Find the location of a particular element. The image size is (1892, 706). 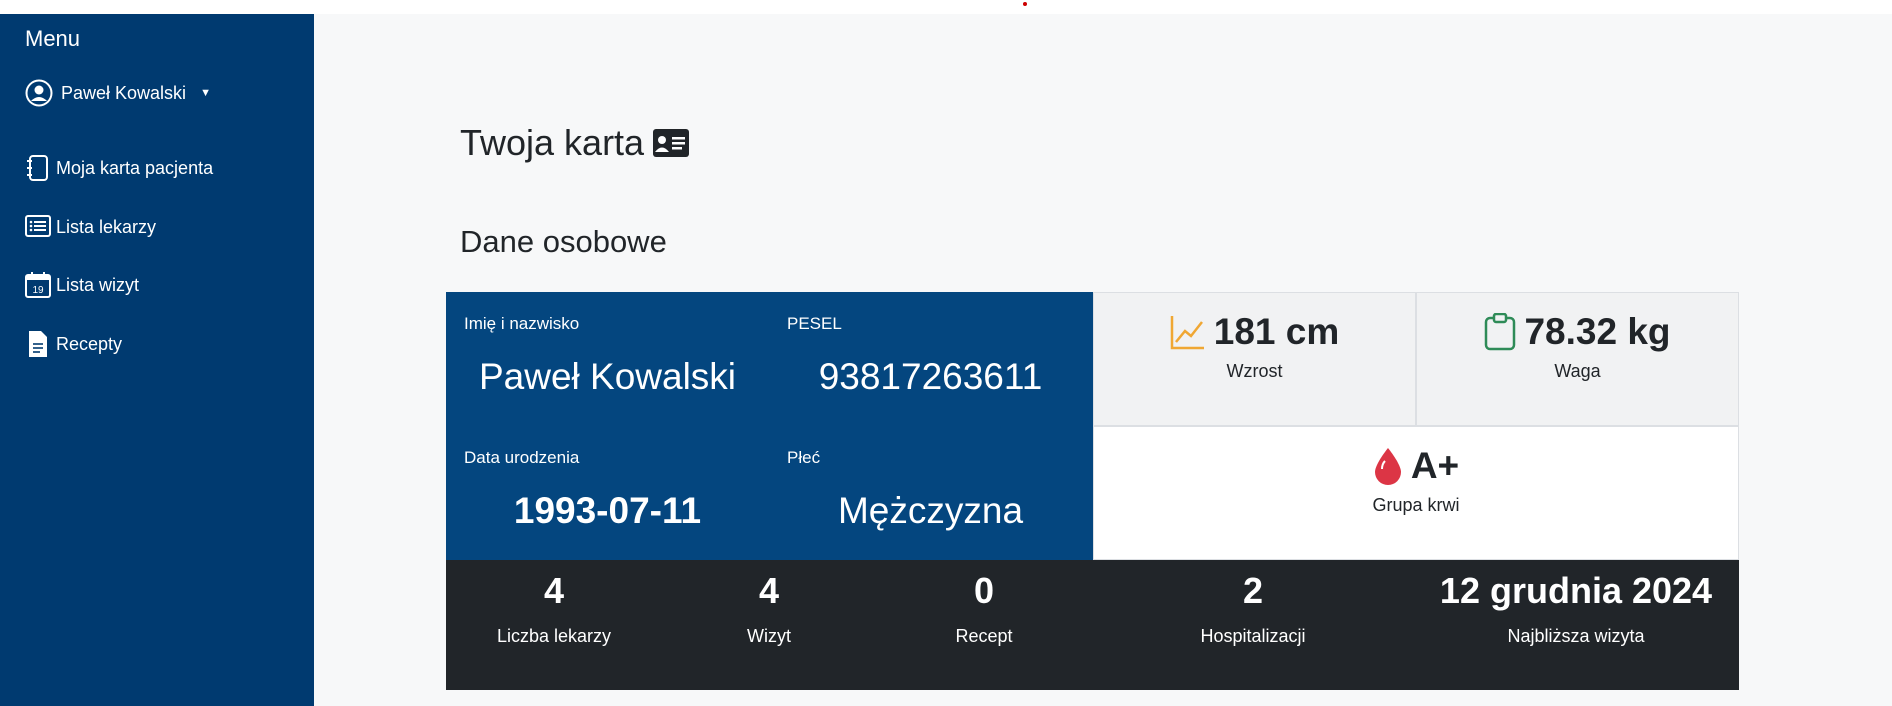

name-label: Imię i nazwisko is located at coordinates (522, 323).